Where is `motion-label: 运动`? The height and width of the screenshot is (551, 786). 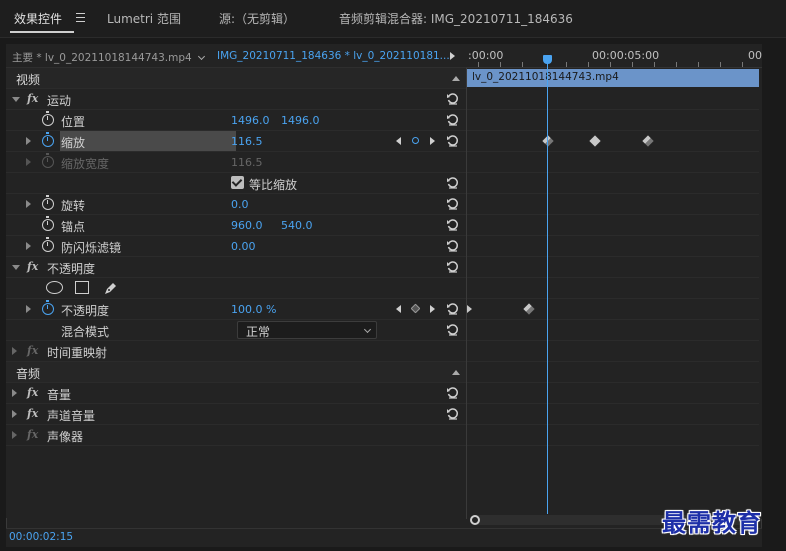
motion-label: 运动 is located at coordinates (59, 101).